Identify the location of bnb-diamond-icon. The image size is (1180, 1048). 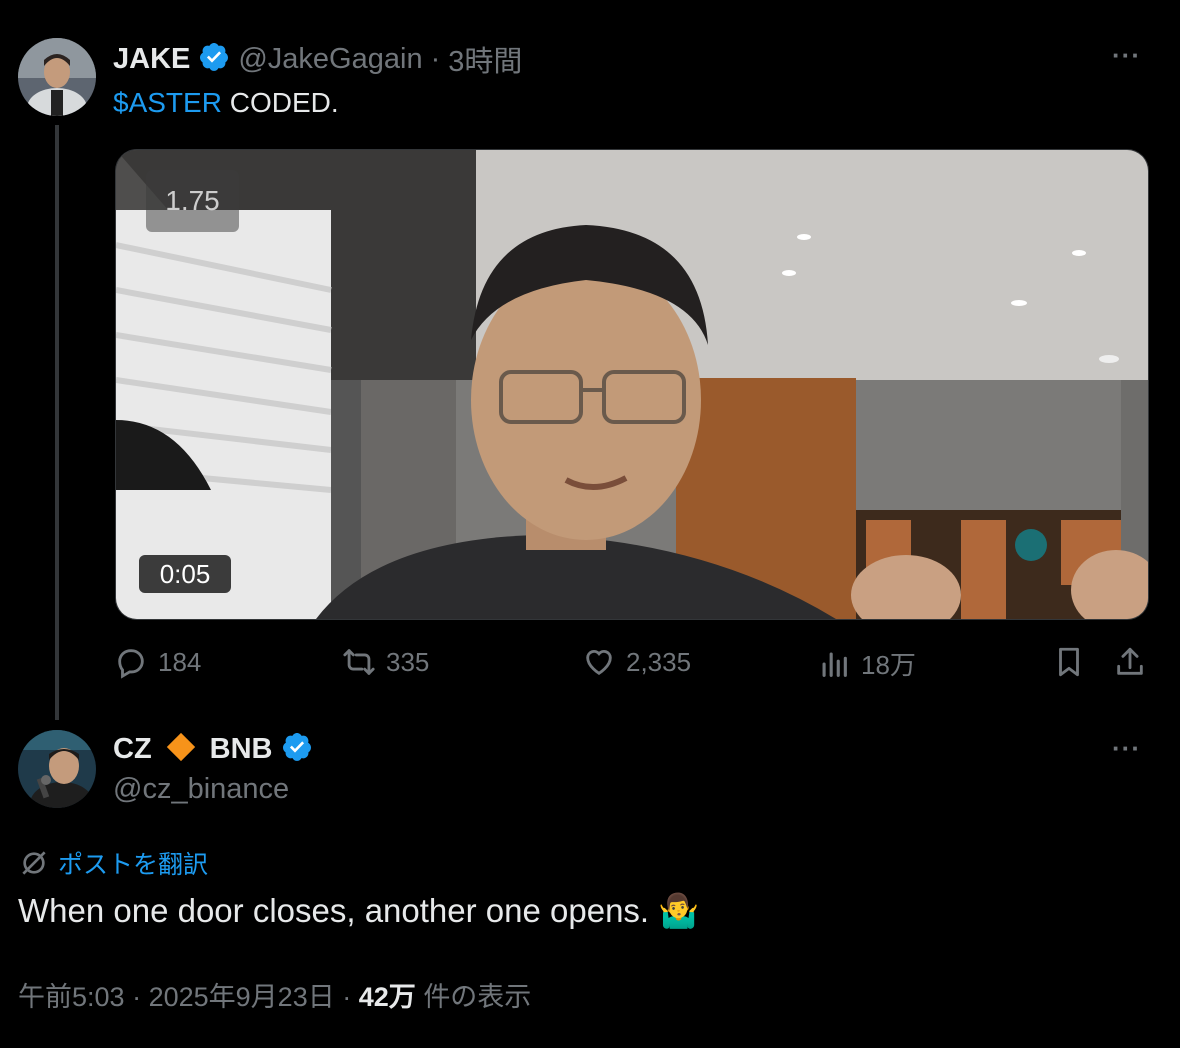
(181, 749).